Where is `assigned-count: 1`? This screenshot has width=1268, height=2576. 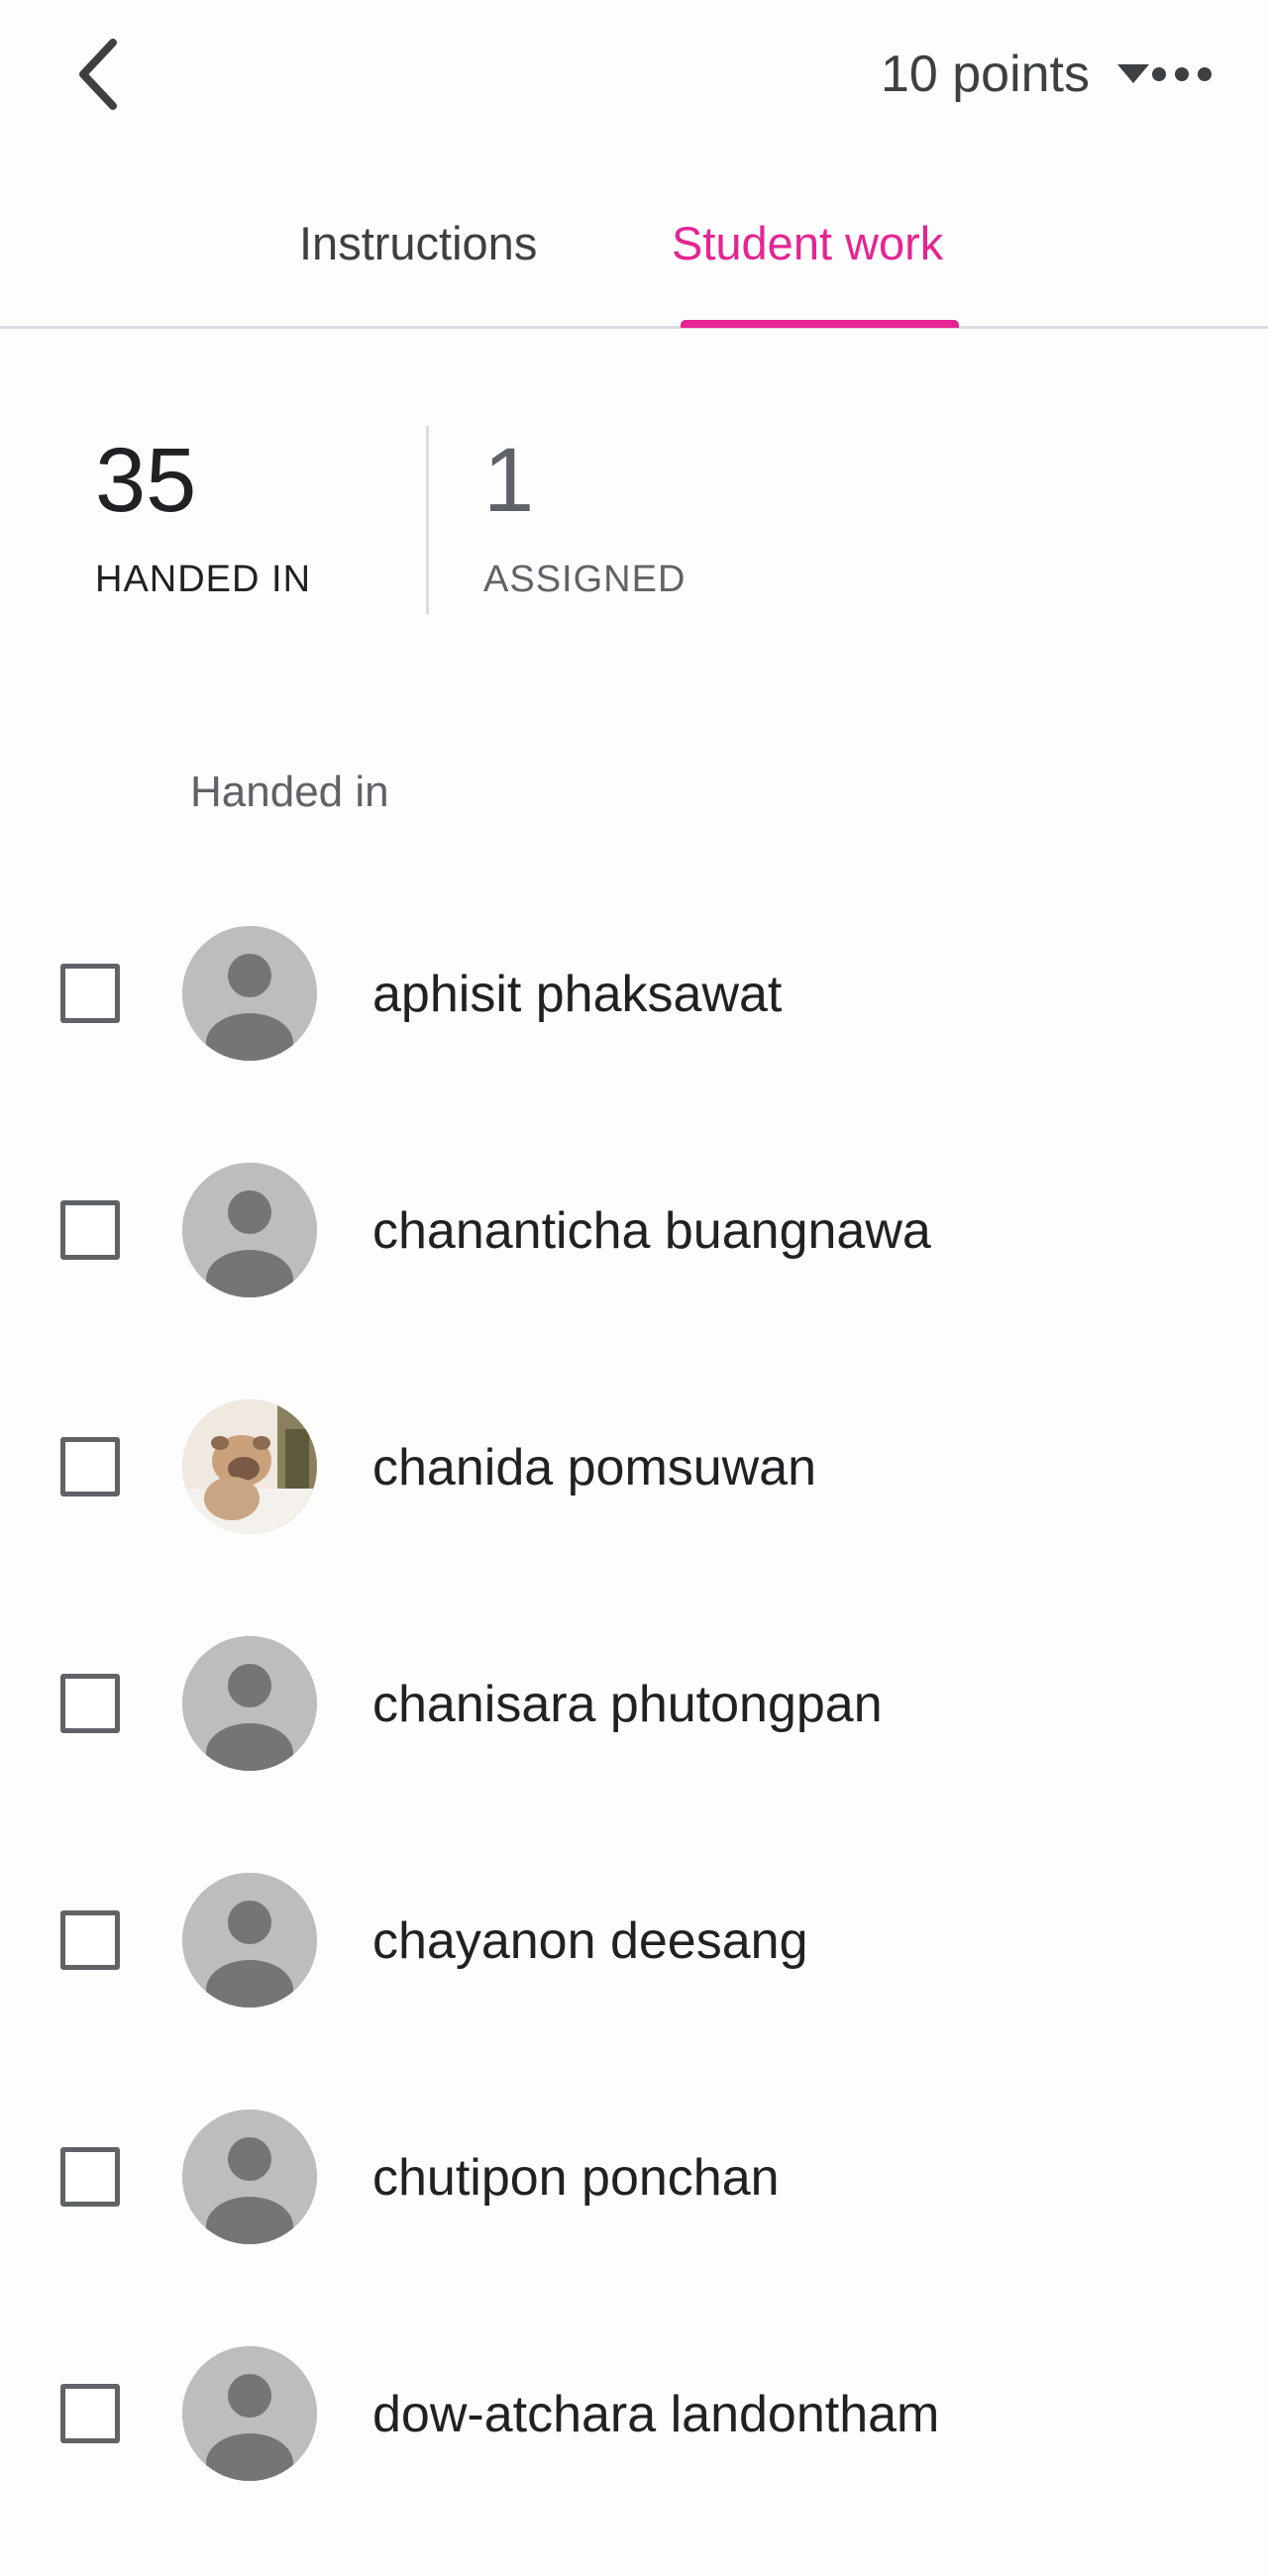 assigned-count: 1 is located at coordinates (509, 480).